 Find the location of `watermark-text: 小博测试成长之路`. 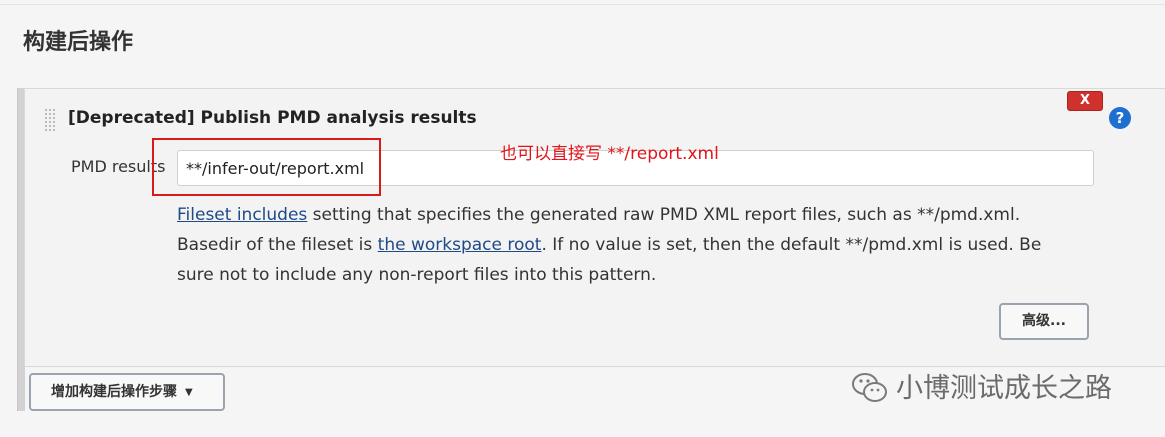

watermark-text: 小博测试成长之路 is located at coordinates (1004, 388).